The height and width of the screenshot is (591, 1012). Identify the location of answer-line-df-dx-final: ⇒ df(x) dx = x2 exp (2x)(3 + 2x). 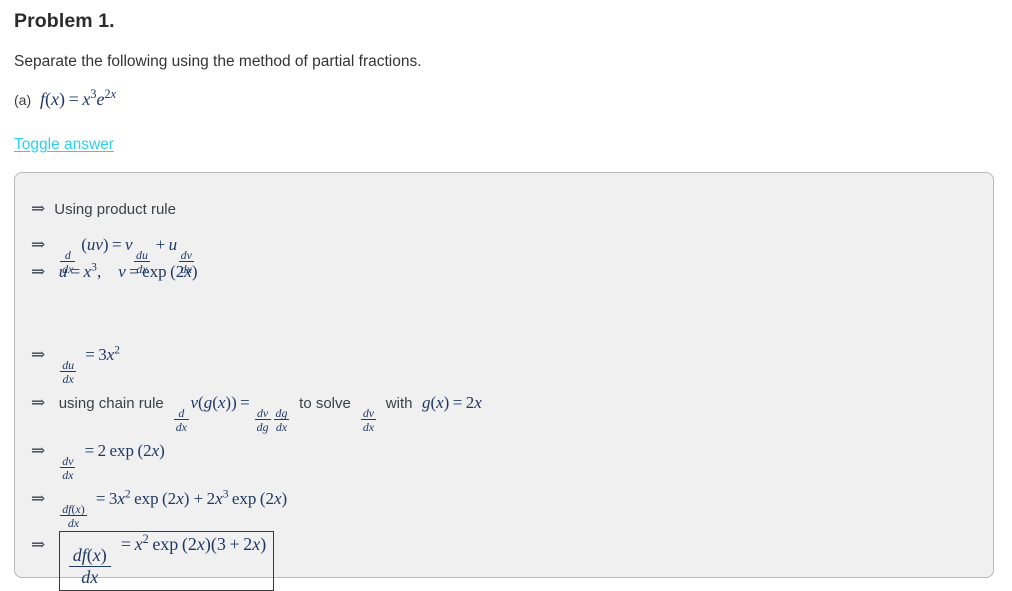
(153, 561).